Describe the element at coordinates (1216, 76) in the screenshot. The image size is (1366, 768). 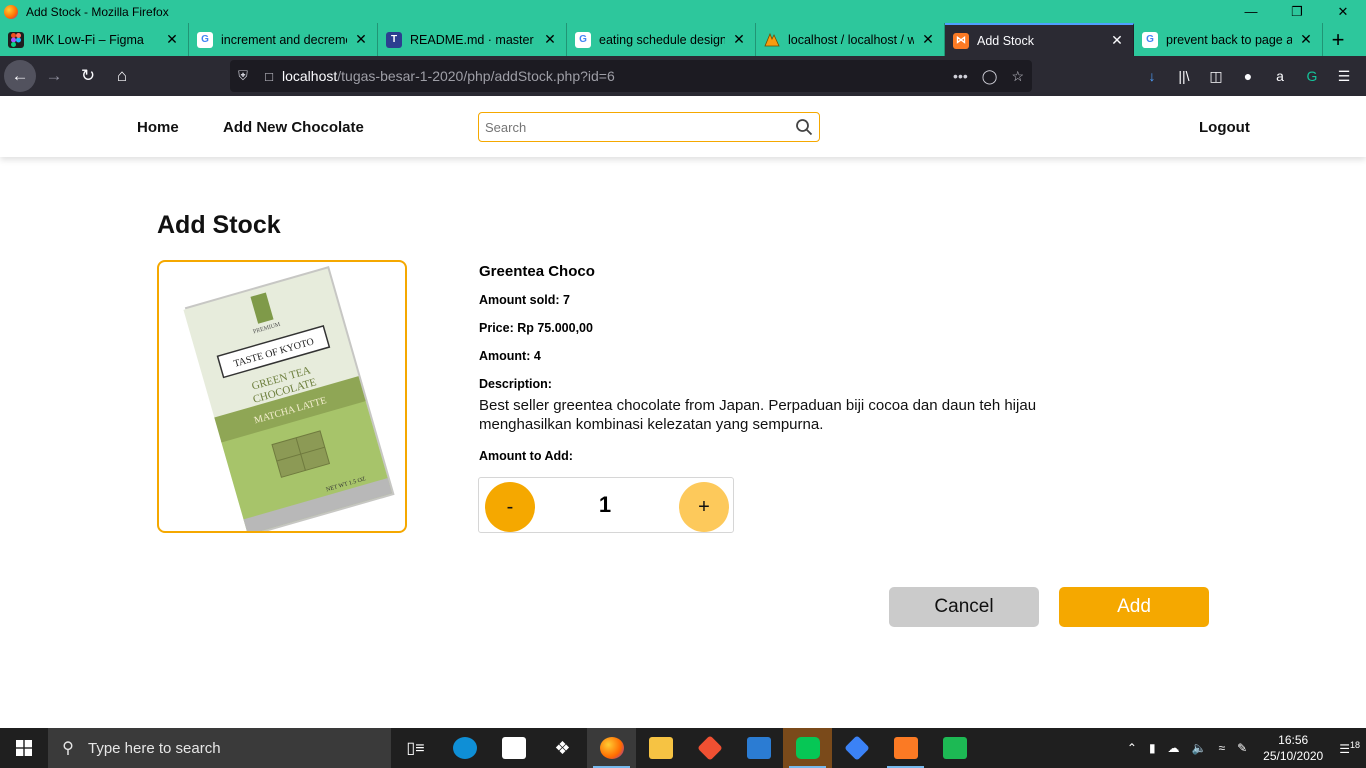
I see `reader-icon: ◫` at that location.